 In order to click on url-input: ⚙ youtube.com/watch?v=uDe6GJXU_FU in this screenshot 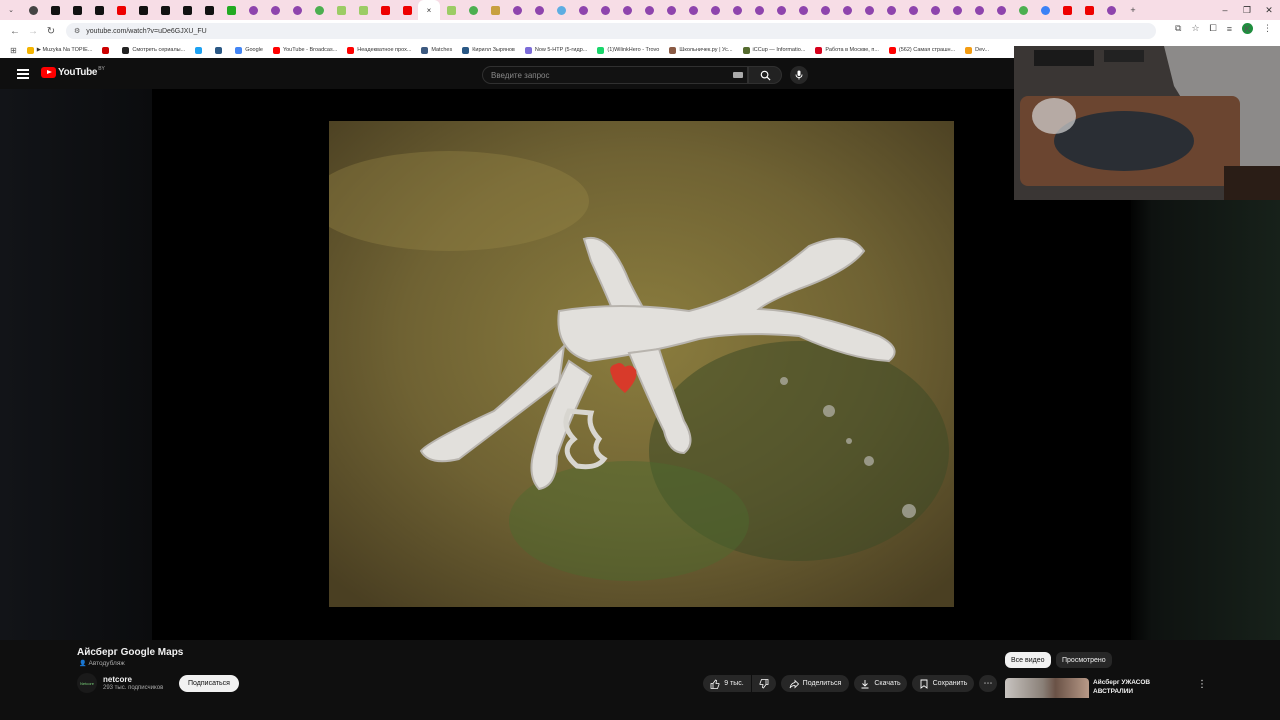, I will do `click(611, 31)`.